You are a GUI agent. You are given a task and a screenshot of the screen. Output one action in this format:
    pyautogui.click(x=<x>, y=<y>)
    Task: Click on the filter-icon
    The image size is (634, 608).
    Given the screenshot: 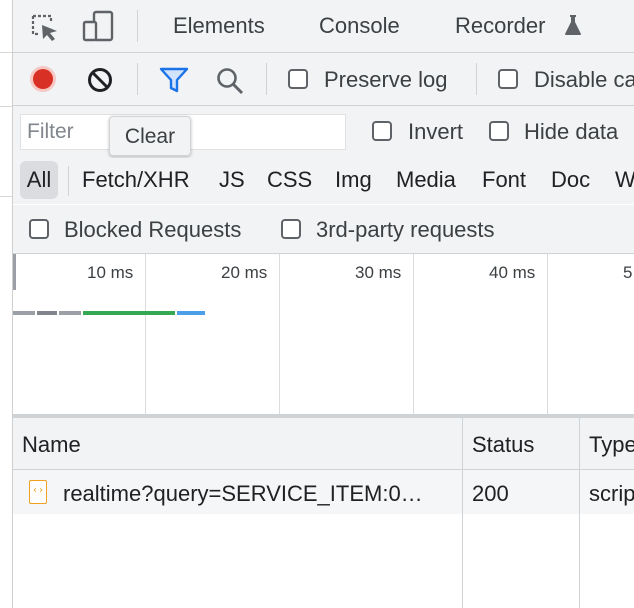 What is the action you would take?
    pyautogui.click(x=174, y=80)
    